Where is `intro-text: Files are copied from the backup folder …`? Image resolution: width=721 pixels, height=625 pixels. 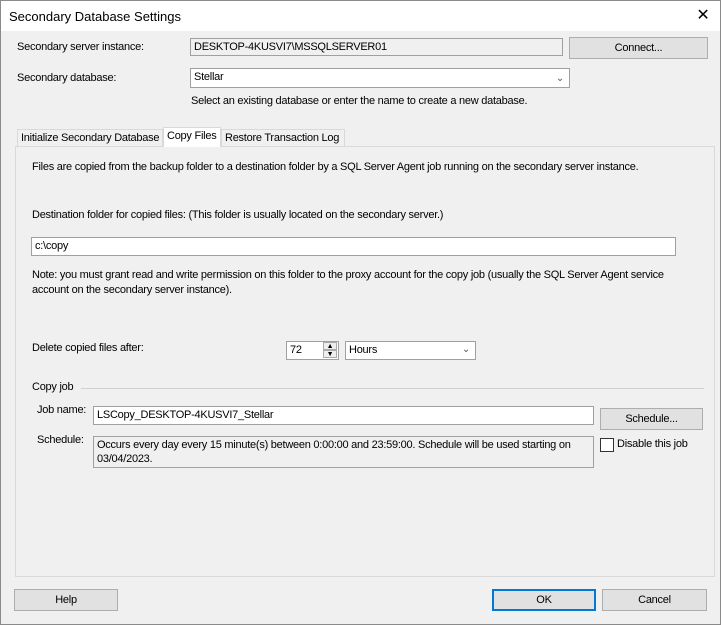
intro-text: Files are copied from the backup folder … is located at coordinates (335, 167).